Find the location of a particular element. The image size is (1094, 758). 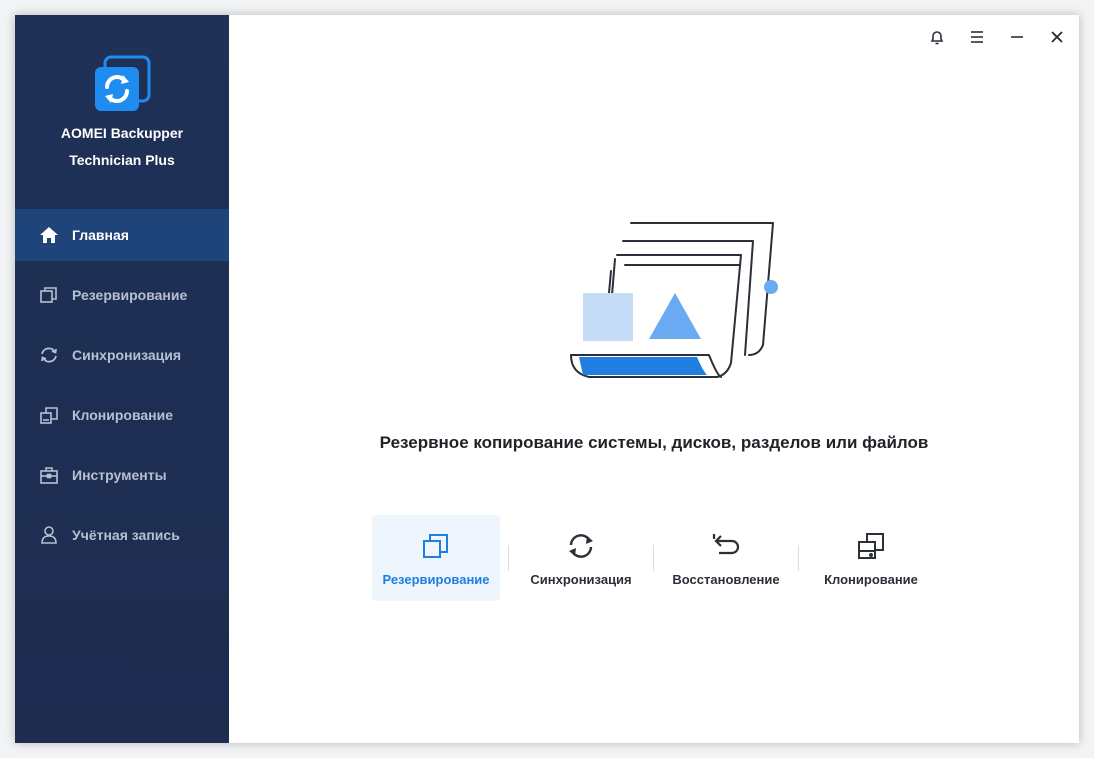

restore-icon is located at coordinates (726, 546).